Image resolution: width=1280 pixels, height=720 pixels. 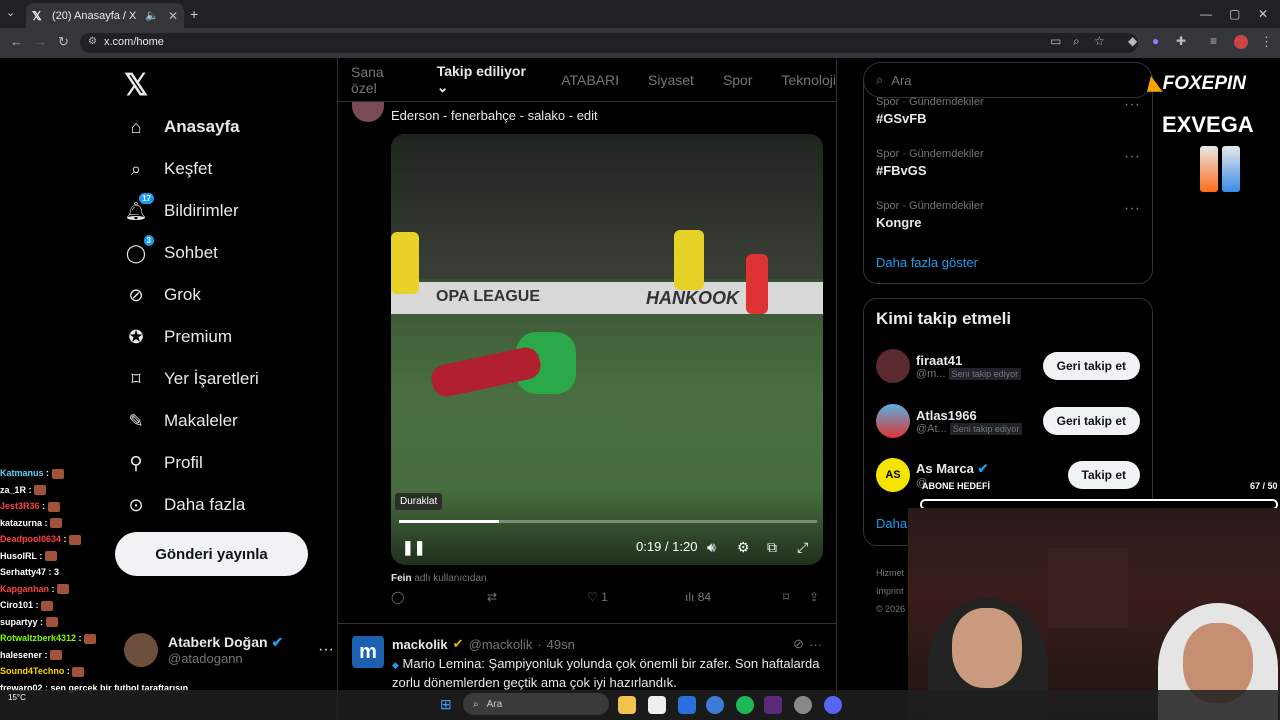 What do you see at coordinates (57, 556) in the screenshot?
I see `chat-message: HusoIRL :` at bounding box center [57, 556].